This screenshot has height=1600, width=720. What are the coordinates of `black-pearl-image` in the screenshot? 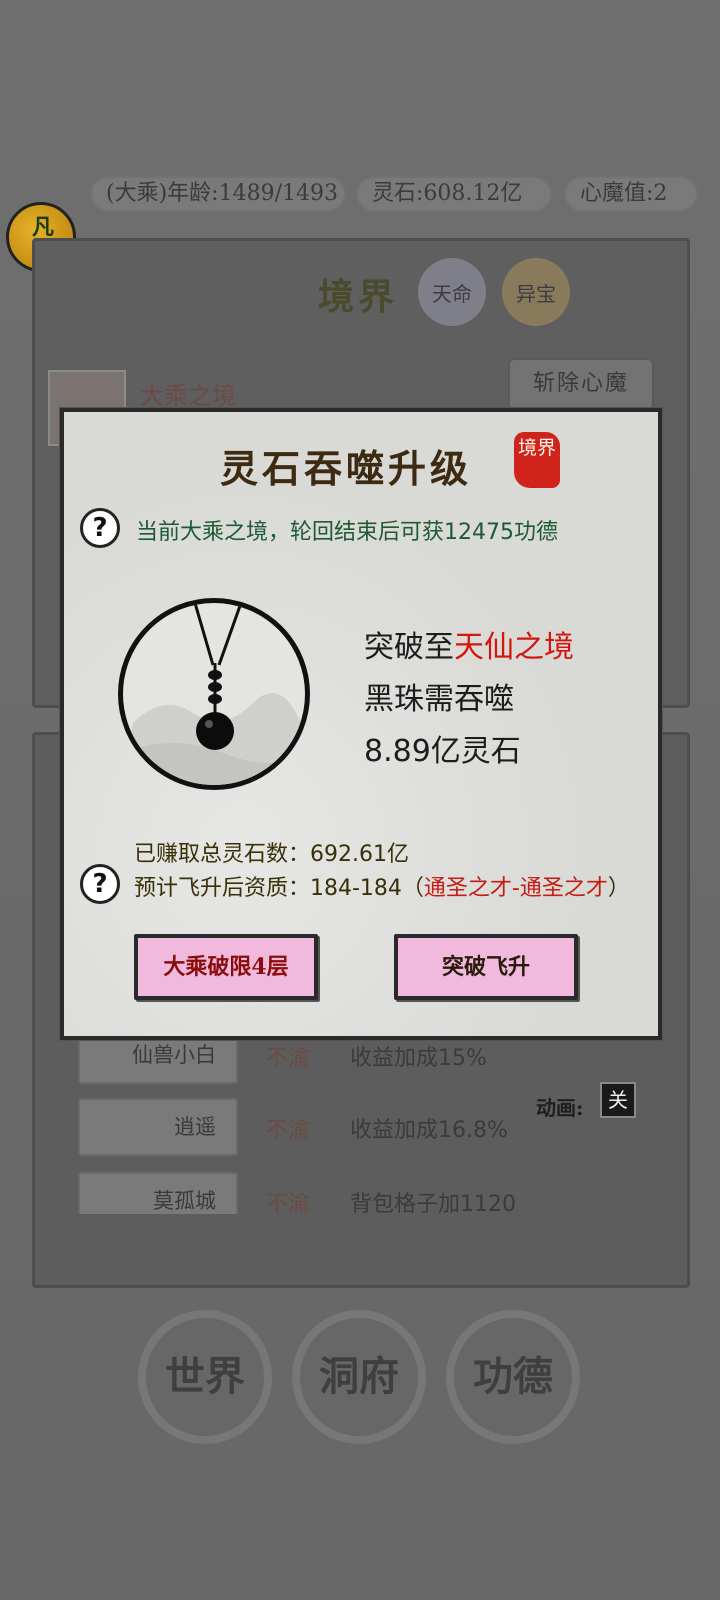 It's located at (214, 694).